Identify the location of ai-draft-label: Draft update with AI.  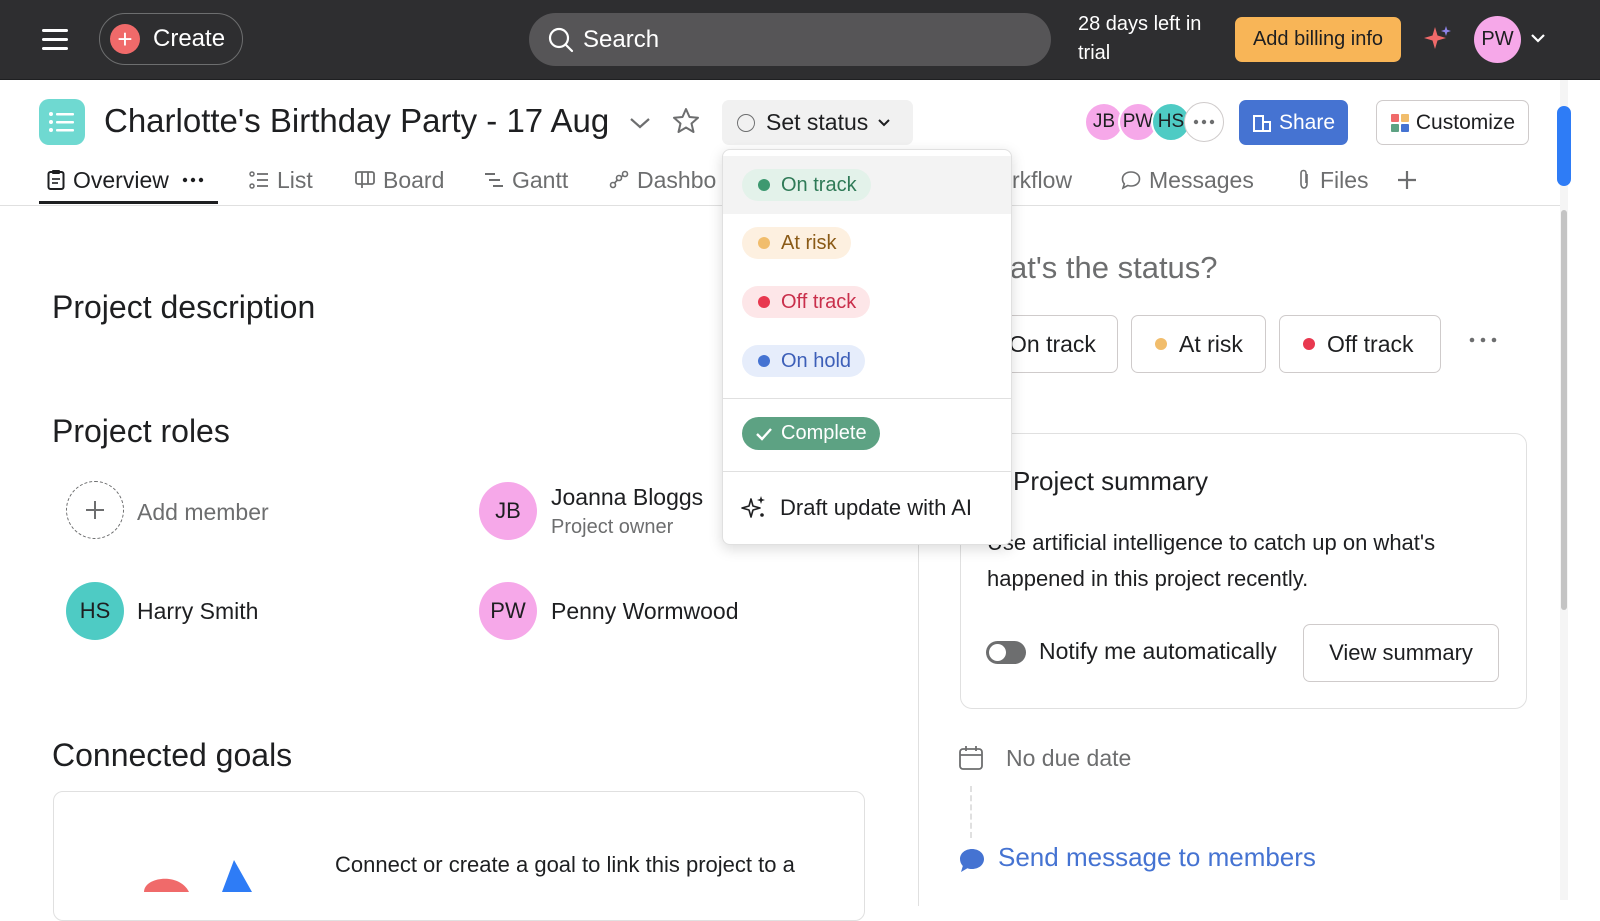
(876, 507).